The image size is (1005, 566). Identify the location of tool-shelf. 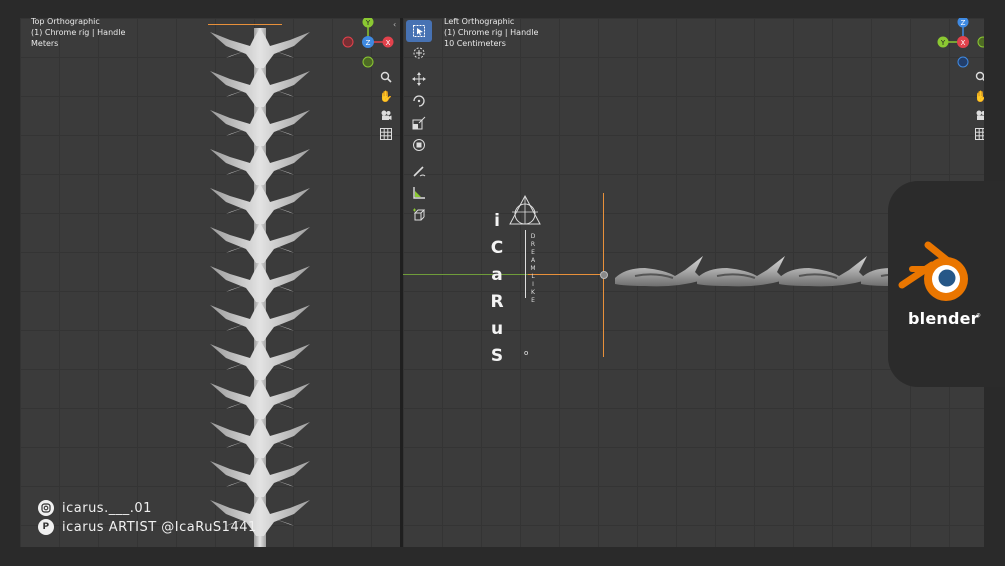
(420, 123).